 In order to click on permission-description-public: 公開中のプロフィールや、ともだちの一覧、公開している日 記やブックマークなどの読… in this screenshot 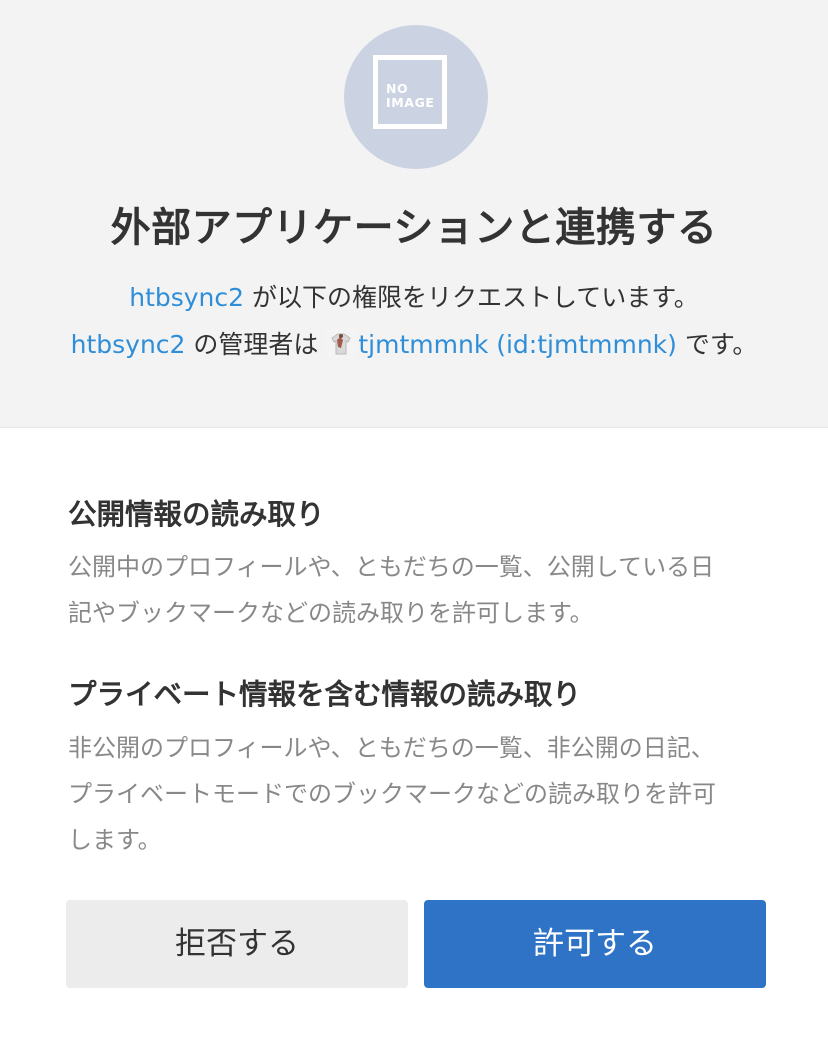, I will do `click(391, 590)`.